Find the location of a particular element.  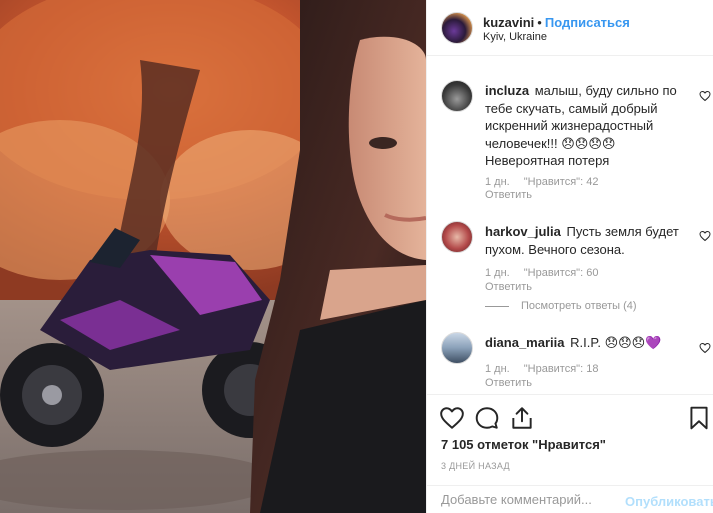

post-date: 3 ДНЕЙ НАЗАД is located at coordinates (475, 466).